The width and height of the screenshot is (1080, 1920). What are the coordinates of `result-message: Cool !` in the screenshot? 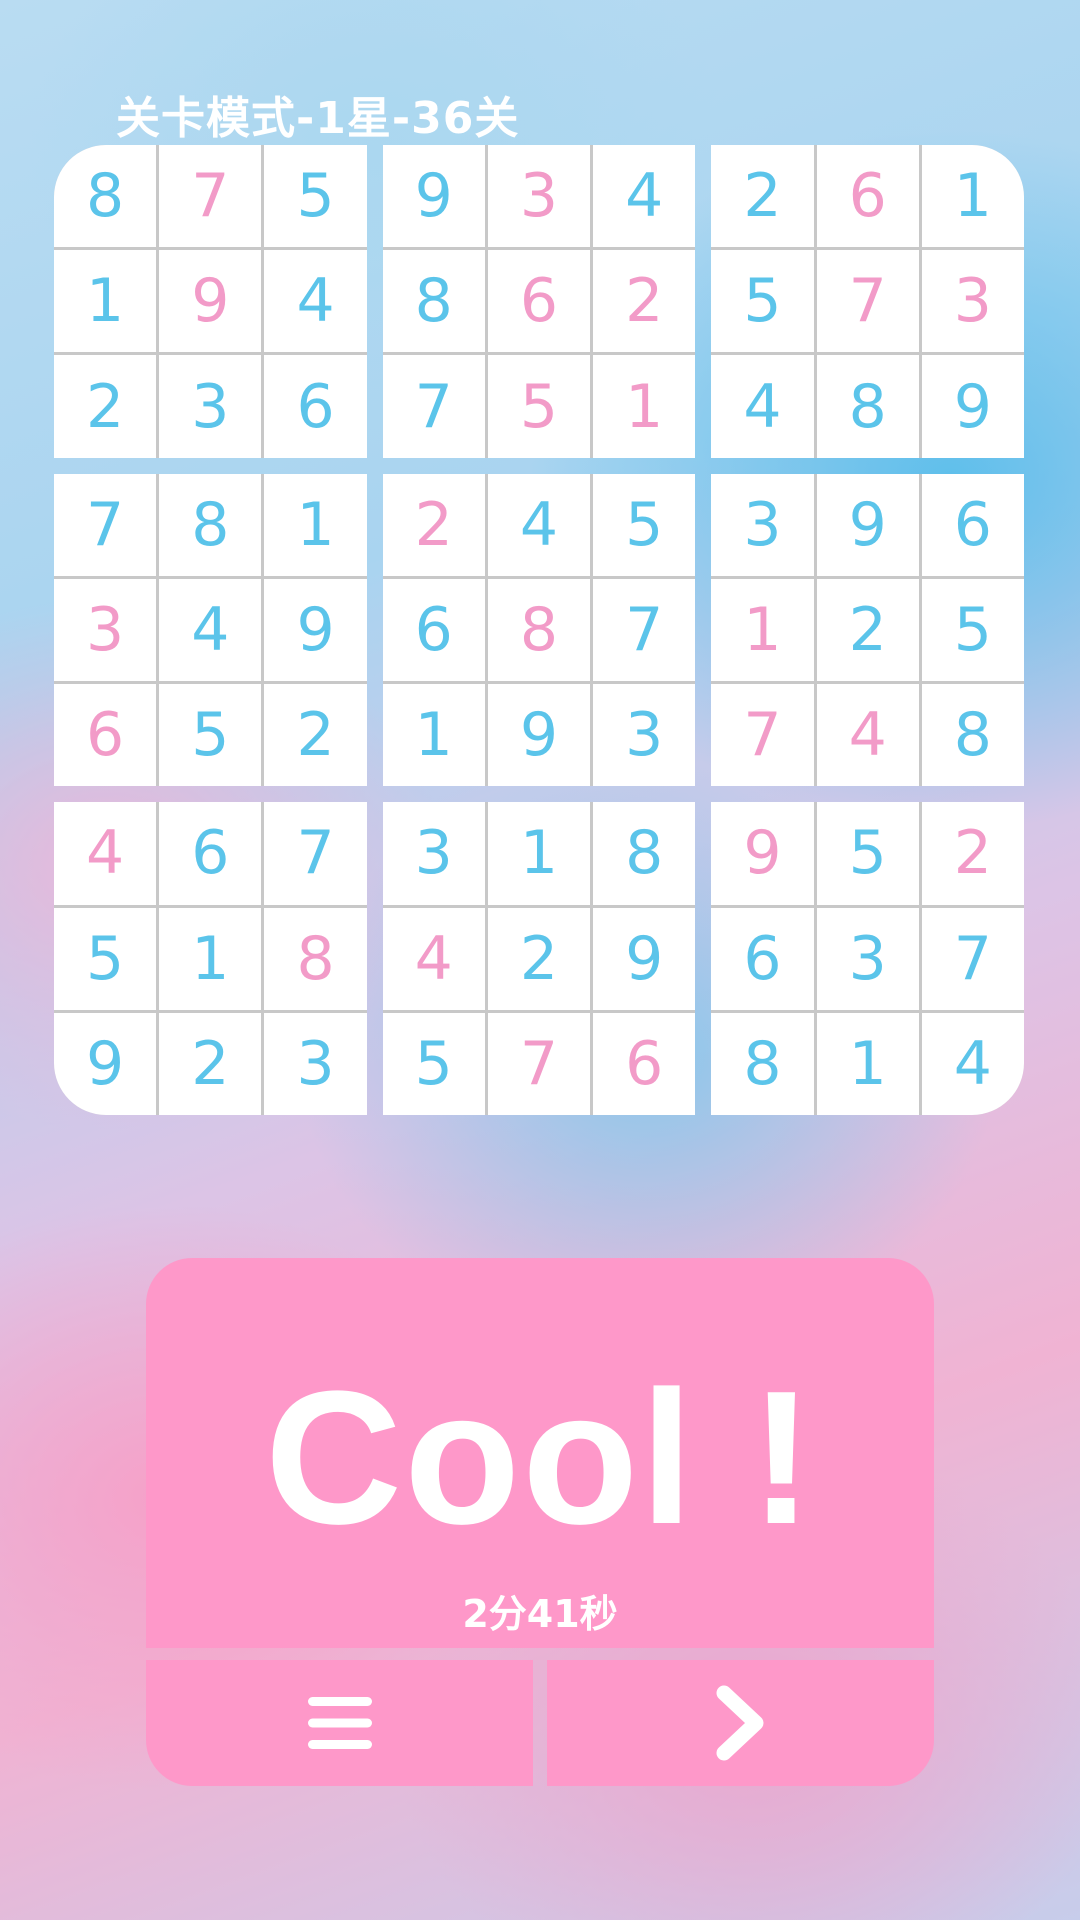 It's located at (540, 1458).